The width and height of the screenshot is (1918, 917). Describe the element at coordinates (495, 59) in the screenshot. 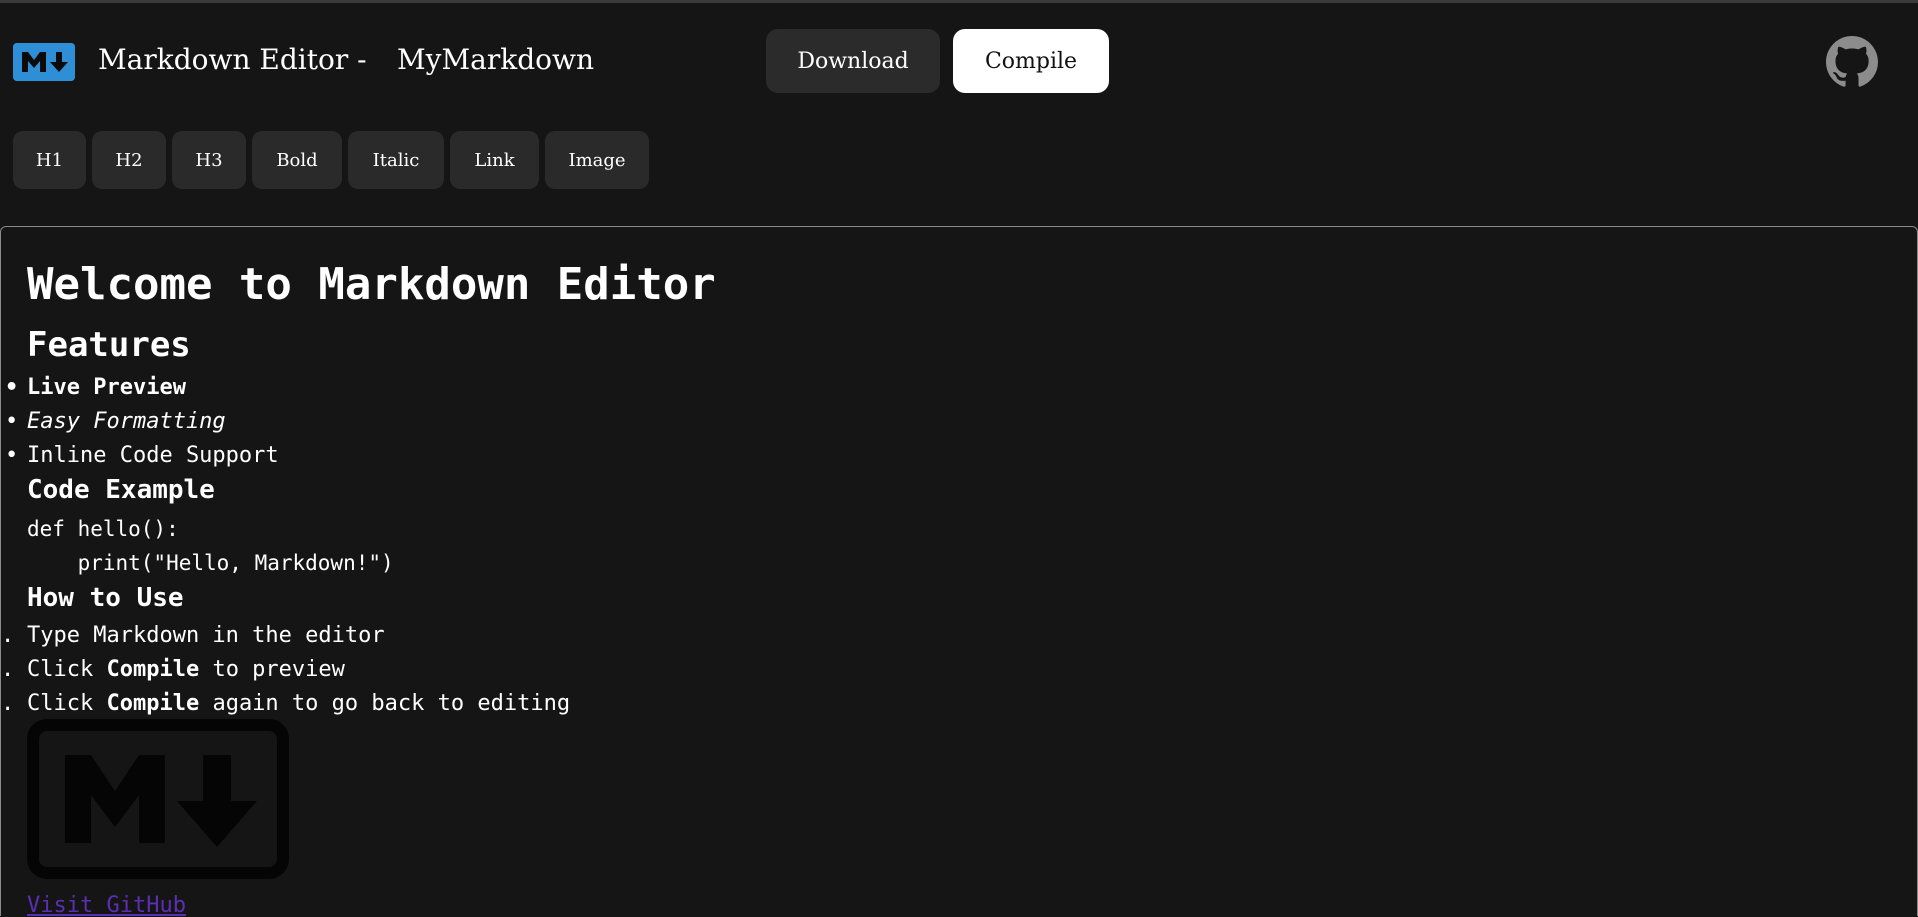

I see `document-name: MyMarkdown` at that location.